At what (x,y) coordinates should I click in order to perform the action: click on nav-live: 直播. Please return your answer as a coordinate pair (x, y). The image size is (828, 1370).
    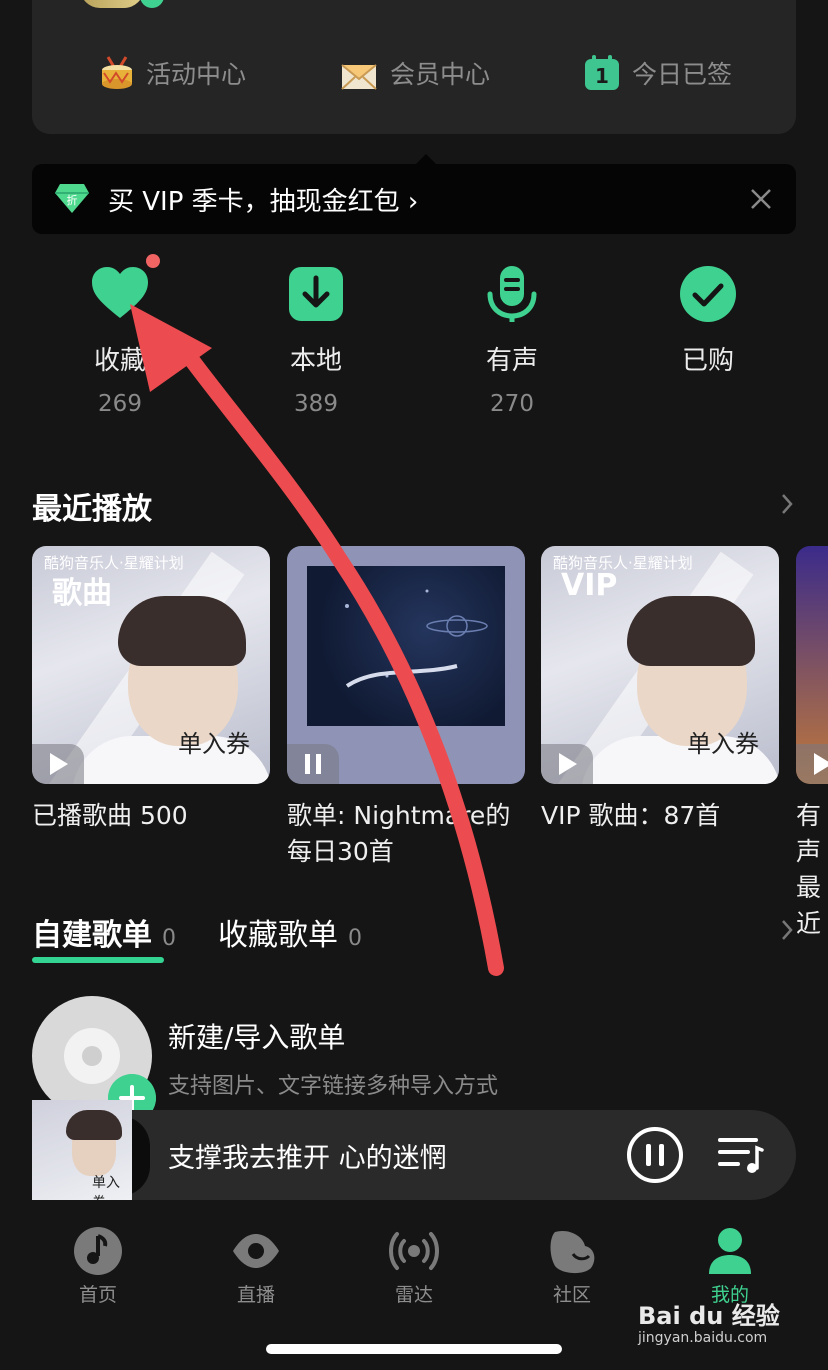
    Looking at the image, I should click on (256, 1266).